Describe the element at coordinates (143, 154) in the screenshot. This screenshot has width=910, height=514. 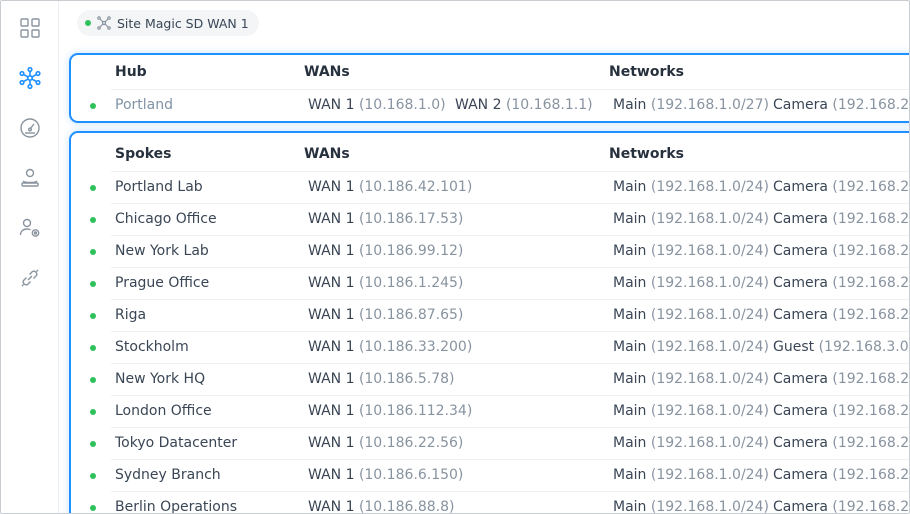
I see `spokes-header: Spokes` at that location.